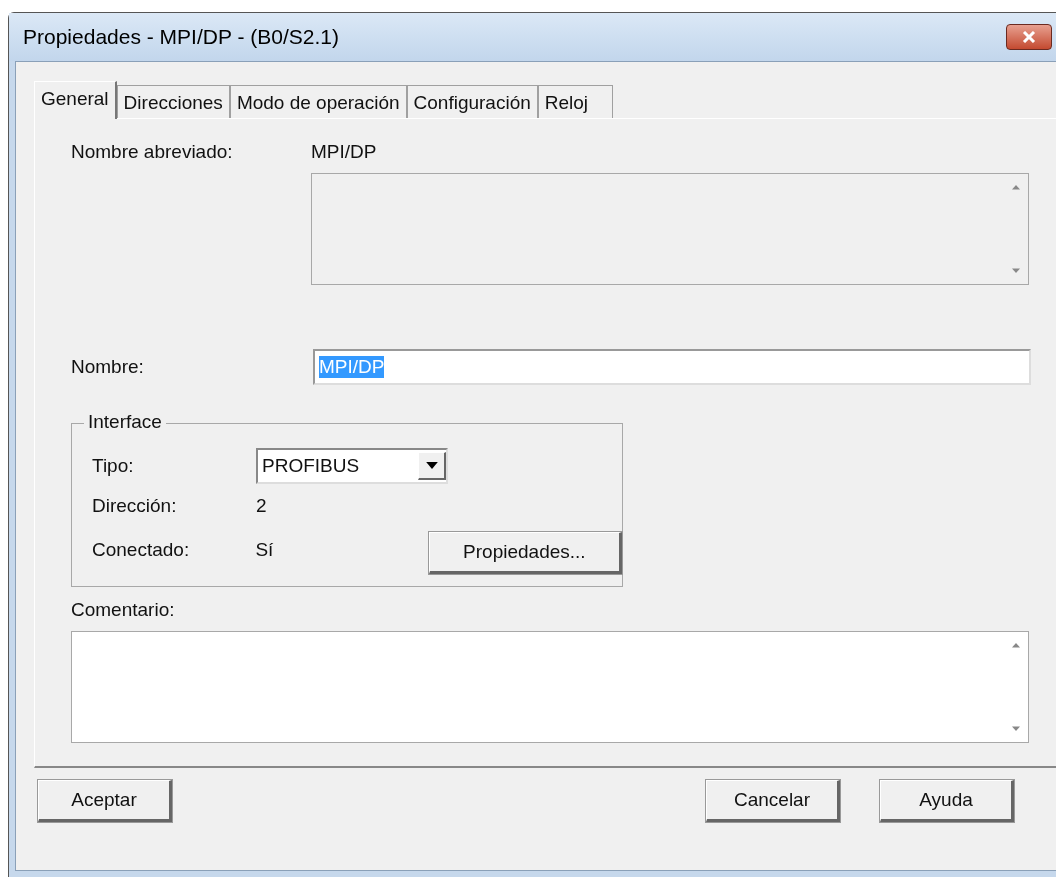 The width and height of the screenshot is (1056, 877). I want to click on type-dropdown: PROFIBUS, so click(352, 466).